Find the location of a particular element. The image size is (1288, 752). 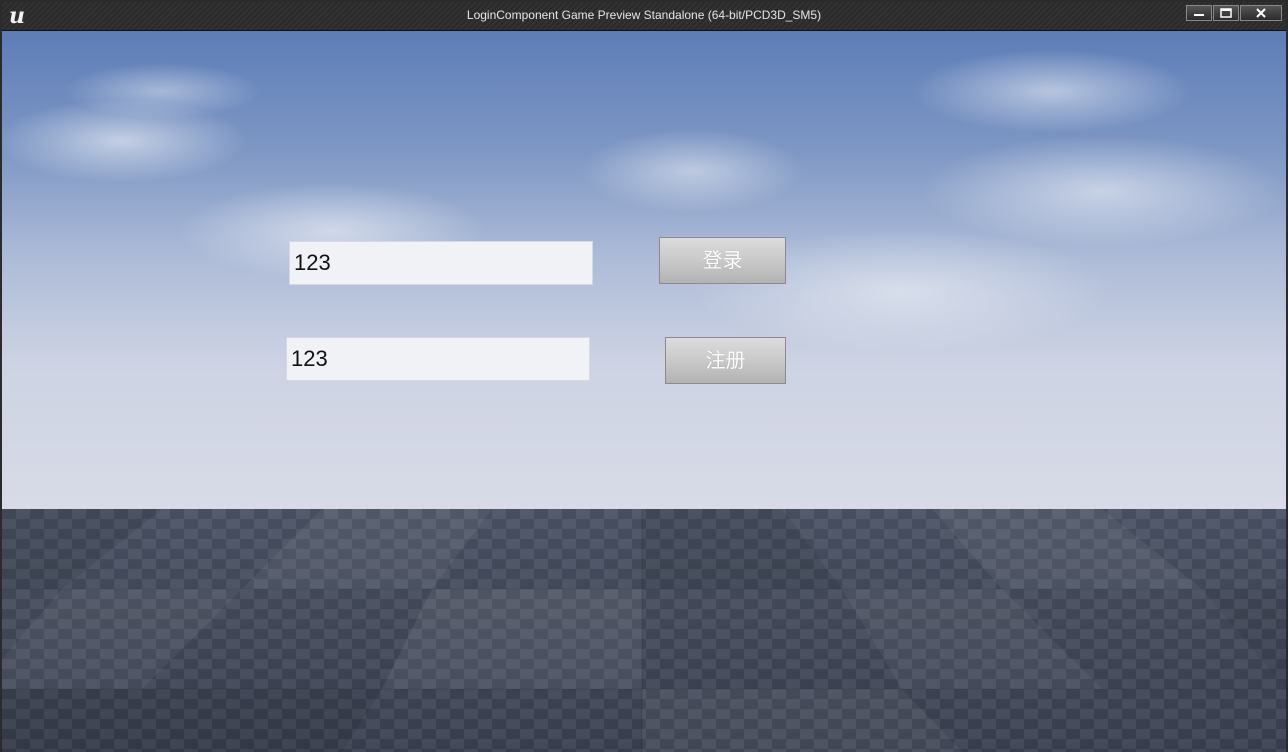

close-button is located at coordinates (1261, 13).